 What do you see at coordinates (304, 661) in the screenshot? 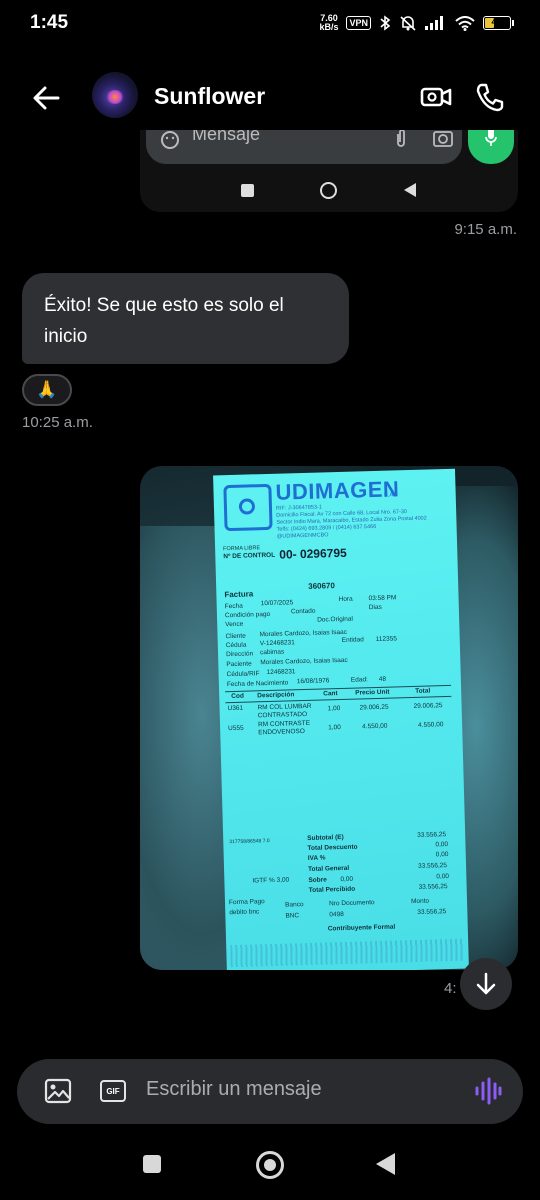
I see `receipt-paciente: Morales Cardozo, Isaias Isaac` at bounding box center [304, 661].